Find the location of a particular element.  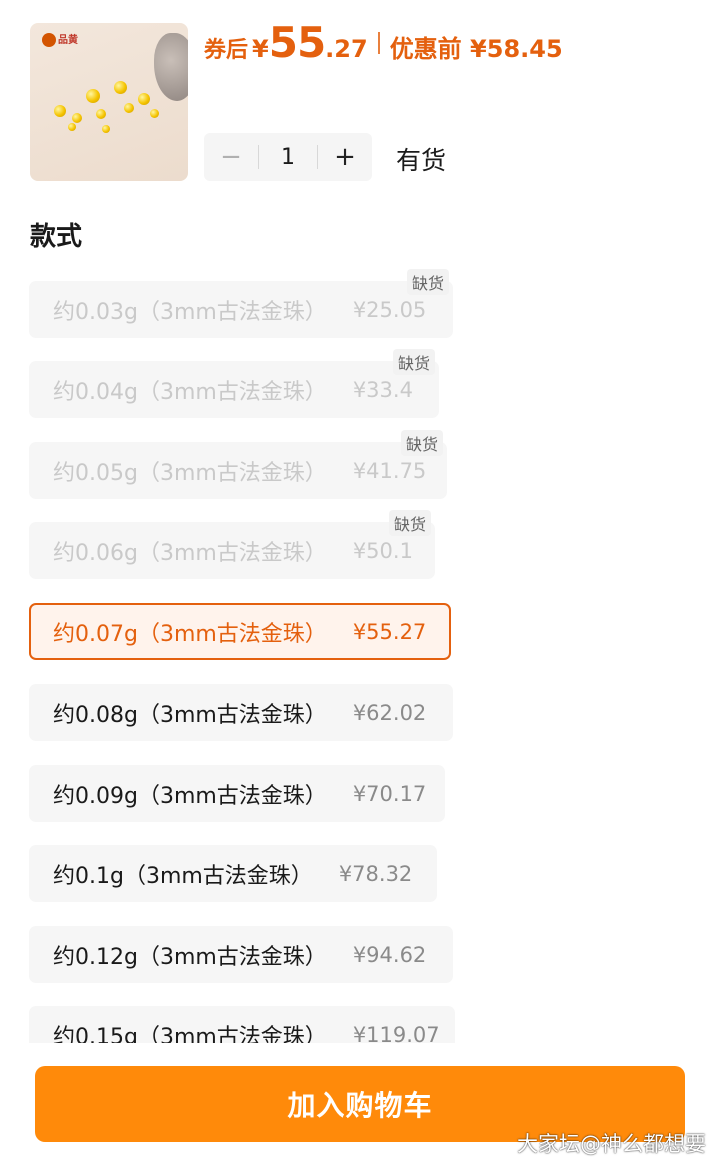

option-price: ¥41.75 is located at coordinates (389, 470).